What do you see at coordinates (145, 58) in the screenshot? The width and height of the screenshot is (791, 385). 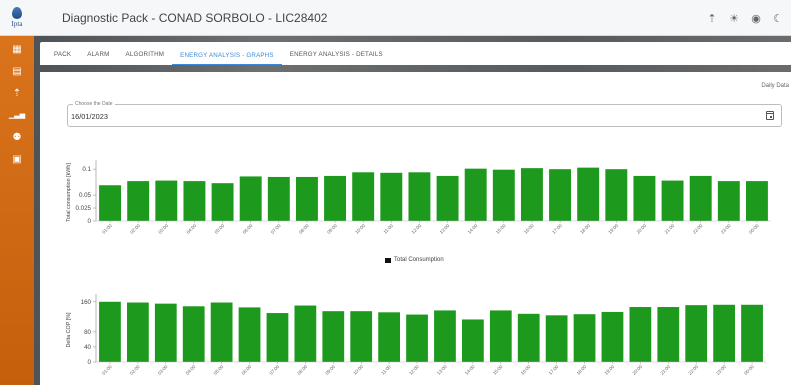 I see `tab-algorithm: ALGORITHM` at bounding box center [145, 58].